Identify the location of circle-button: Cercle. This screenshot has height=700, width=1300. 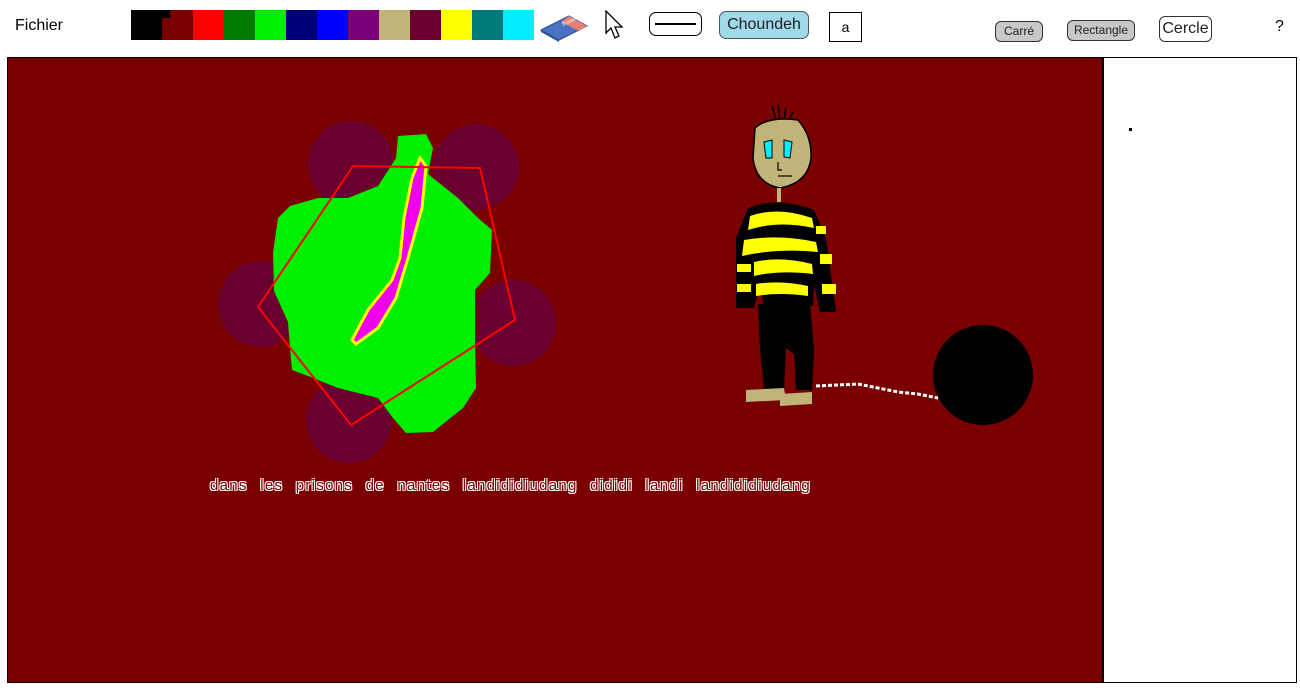
(1185, 29).